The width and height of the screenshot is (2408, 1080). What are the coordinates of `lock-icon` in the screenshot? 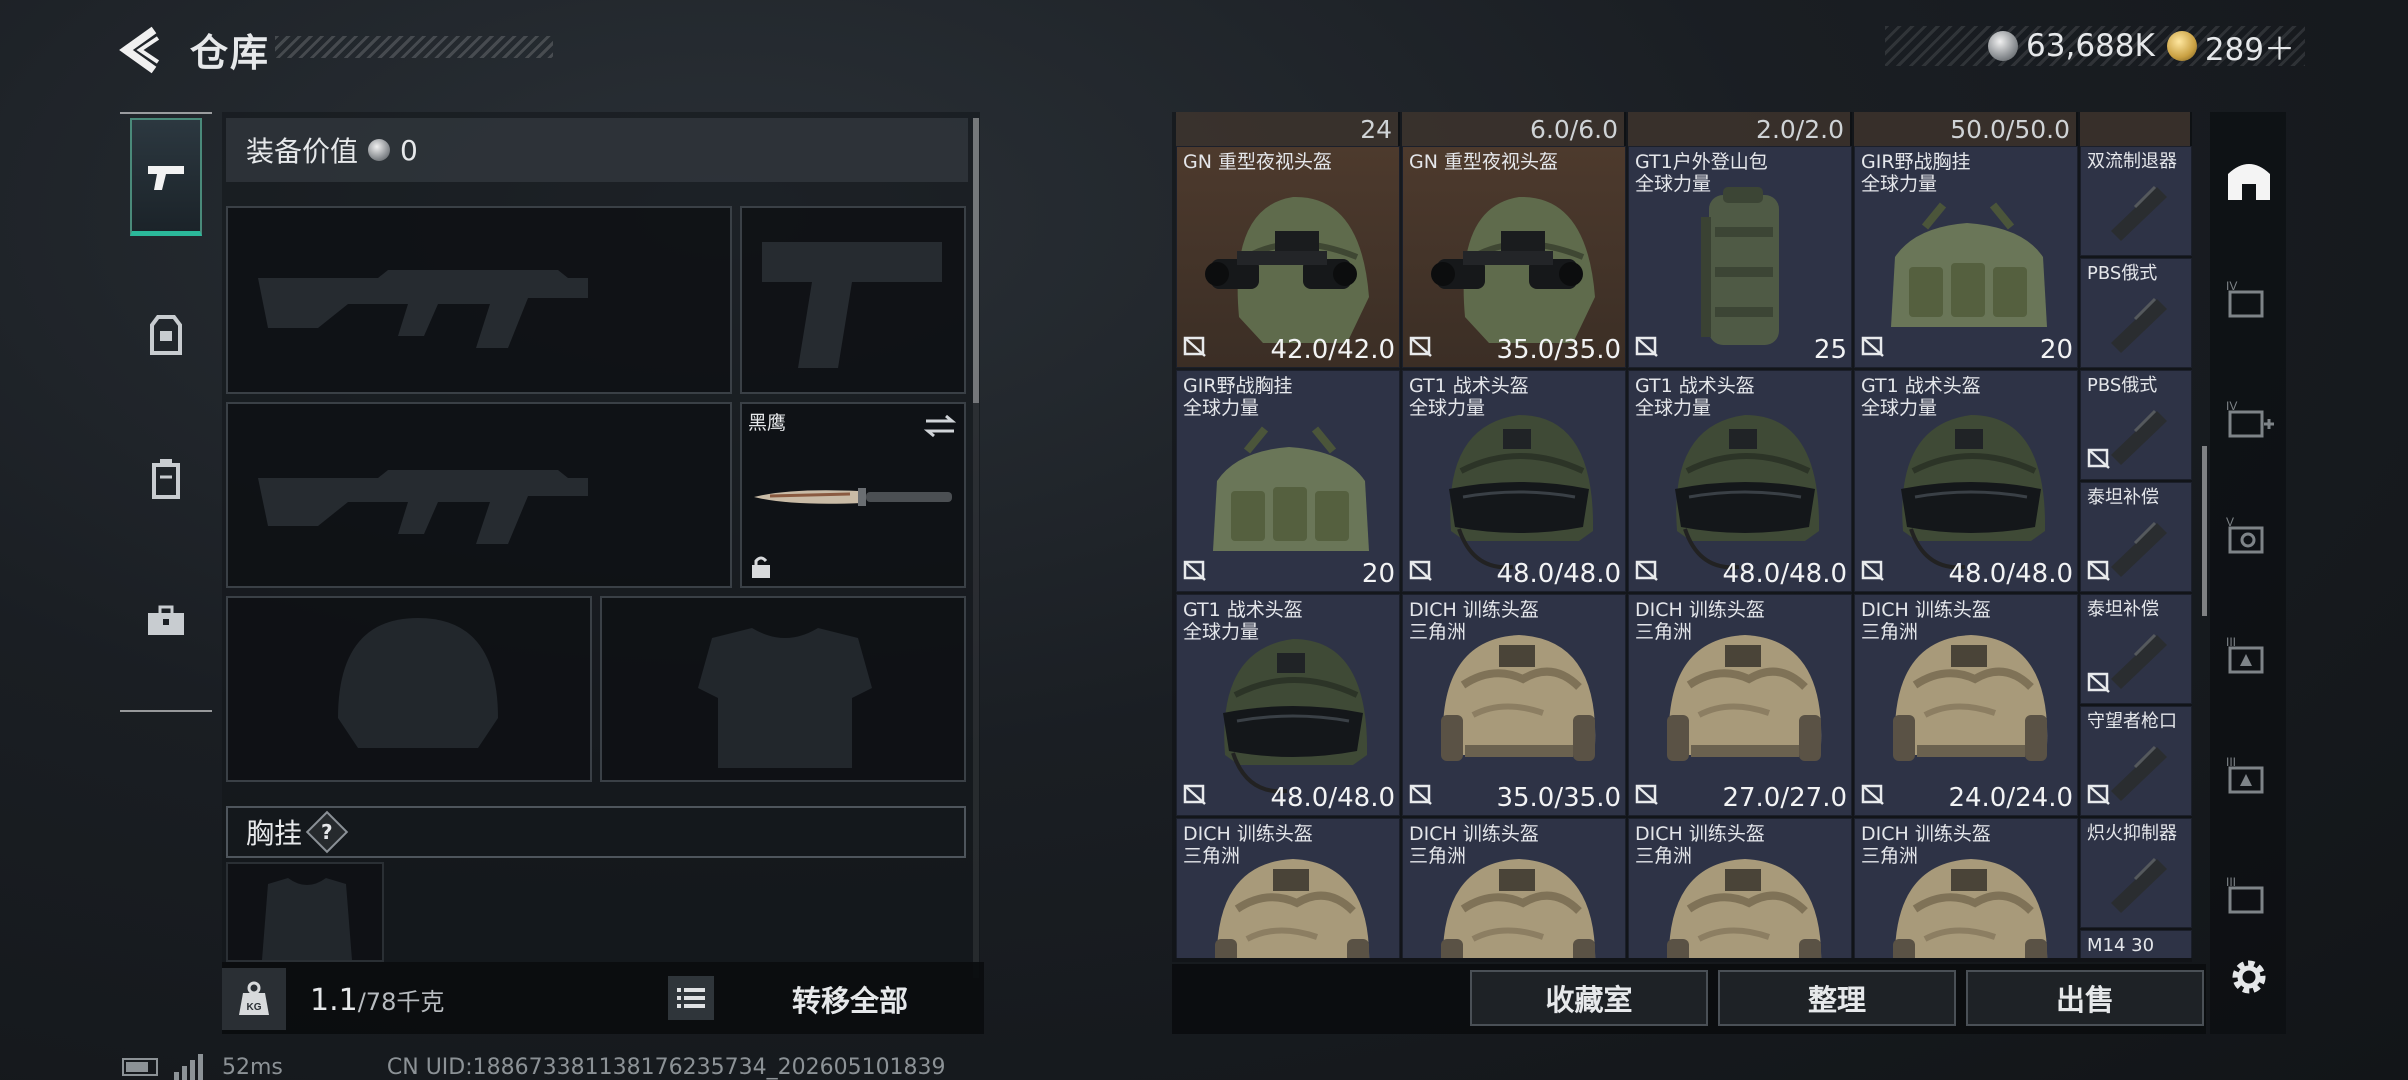 It's located at (761, 567).